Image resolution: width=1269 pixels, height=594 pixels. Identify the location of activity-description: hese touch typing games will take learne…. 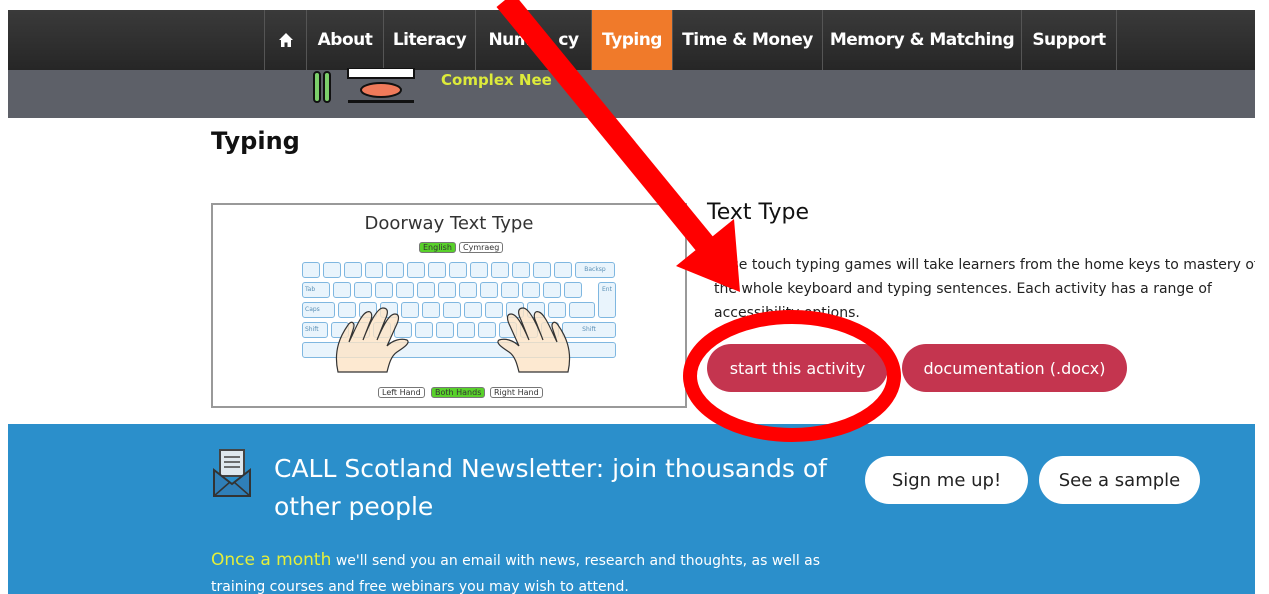
(984, 289).